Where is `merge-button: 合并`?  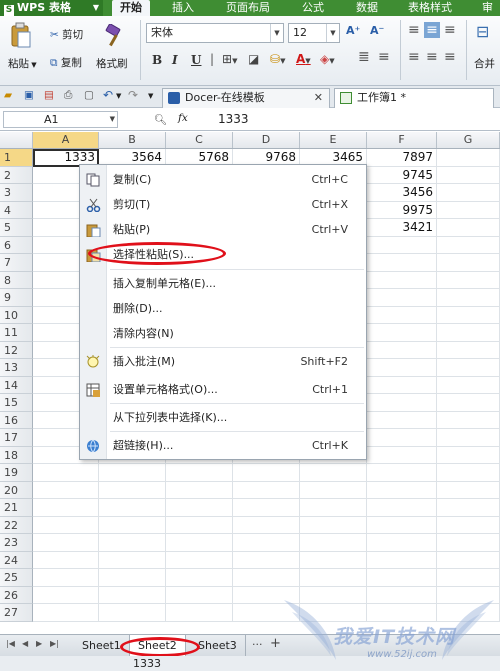 merge-button: 合并 is located at coordinates (484, 63).